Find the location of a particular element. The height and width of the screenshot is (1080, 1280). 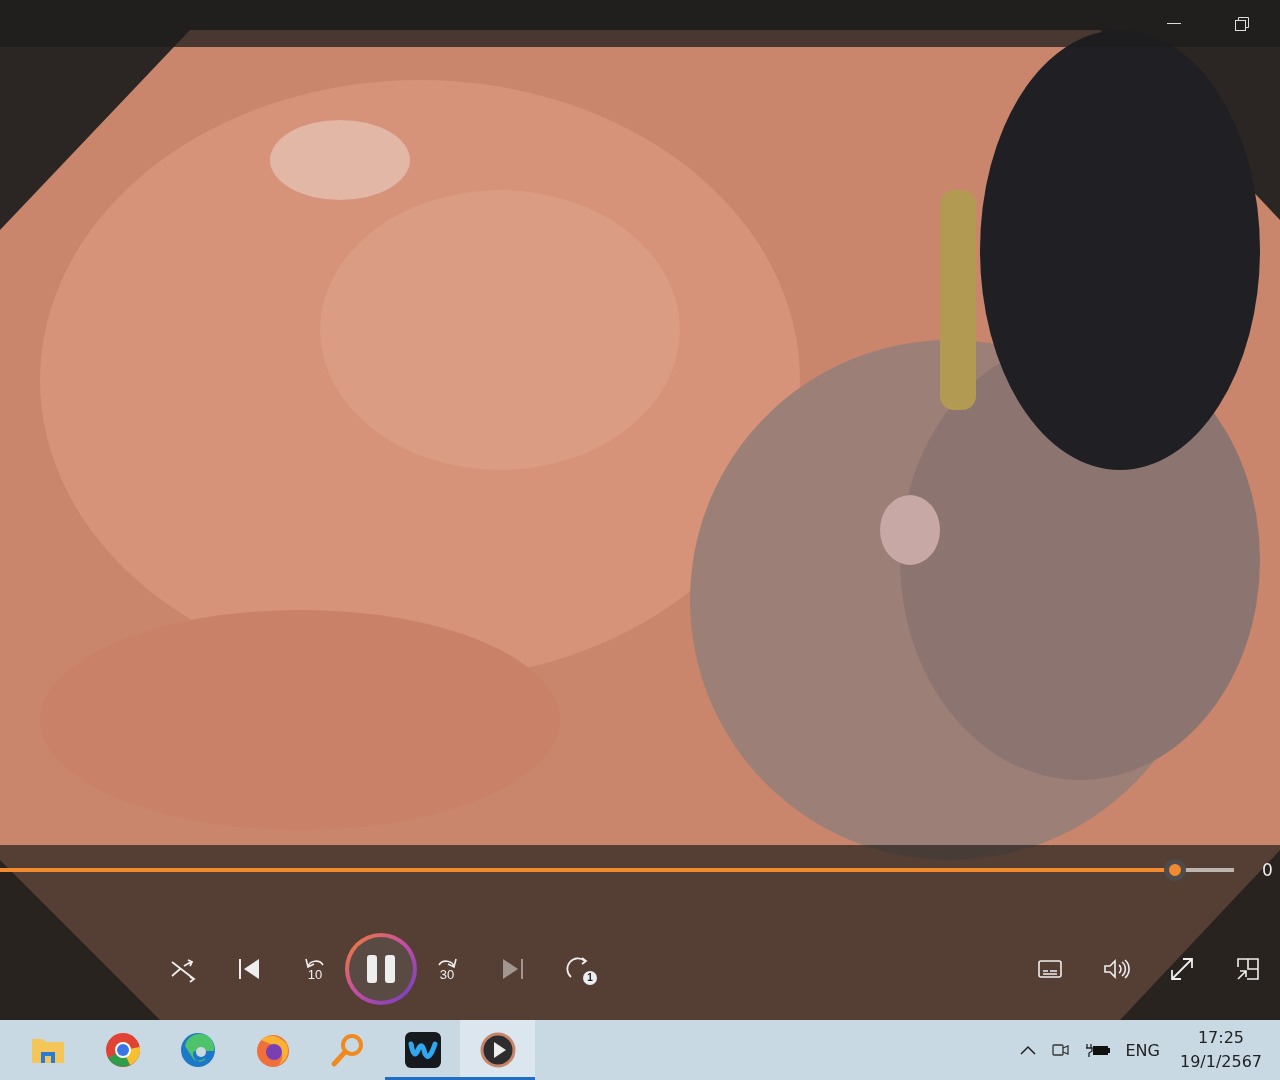

forward-arrow-icon is located at coordinates (447, 962).